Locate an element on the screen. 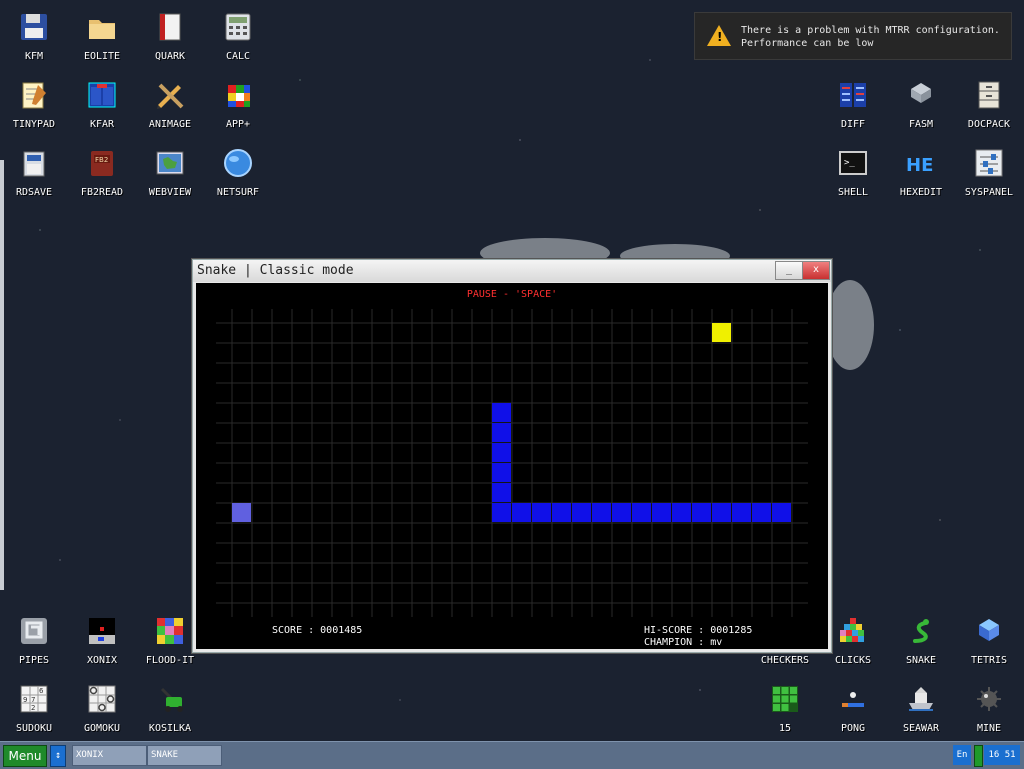 This screenshot has height=769, width=1024. desktop-icon-label: SUDOKU is located at coordinates (34, 728).